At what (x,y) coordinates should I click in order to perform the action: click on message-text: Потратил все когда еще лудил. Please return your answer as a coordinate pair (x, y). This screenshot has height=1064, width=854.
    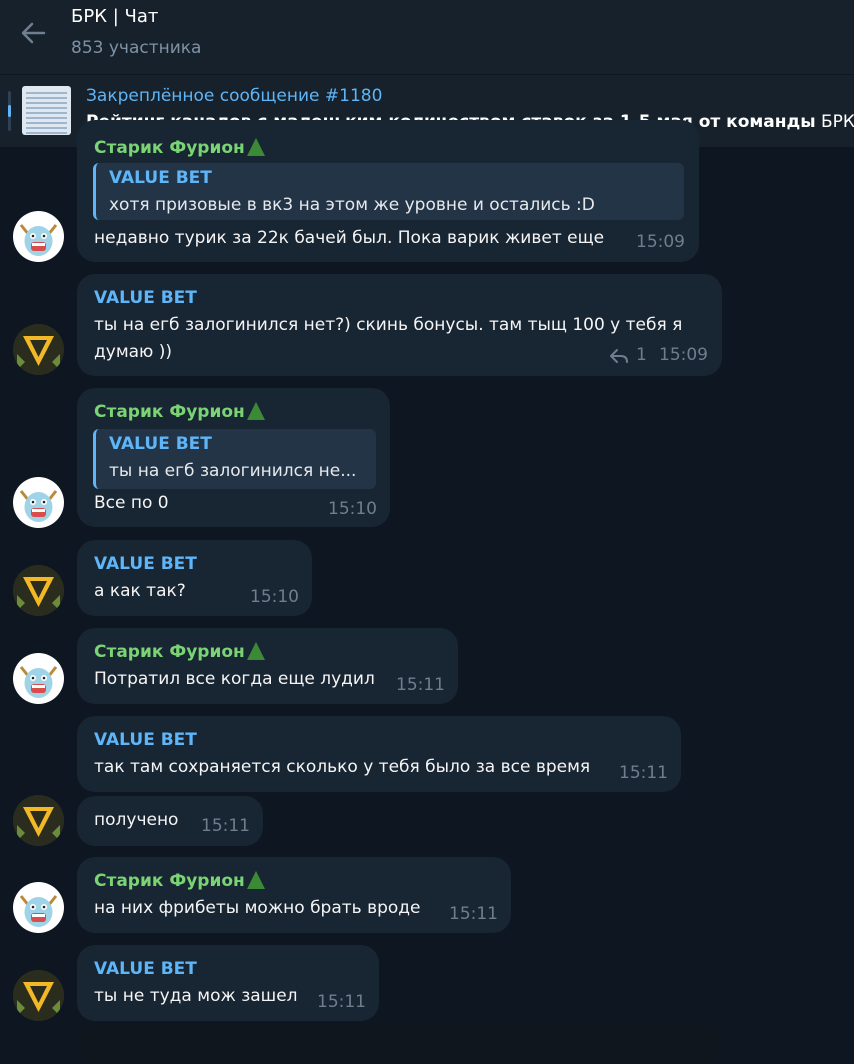
    Looking at the image, I should click on (234, 679).